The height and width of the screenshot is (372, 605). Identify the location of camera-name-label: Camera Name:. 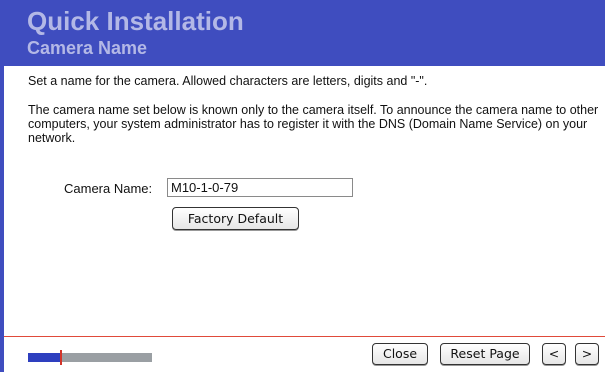
(108, 188).